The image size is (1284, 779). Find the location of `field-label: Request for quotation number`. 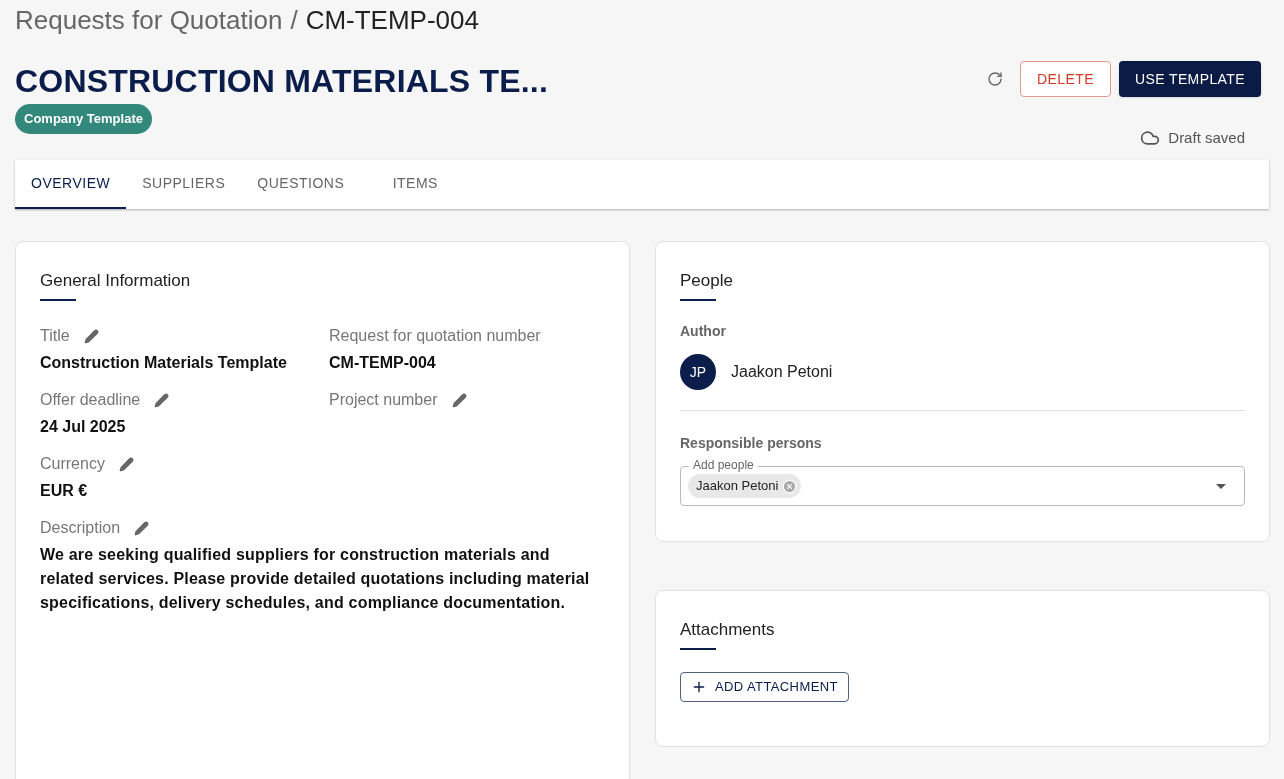

field-label: Request for quotation number is located at coordinates (435, 336).